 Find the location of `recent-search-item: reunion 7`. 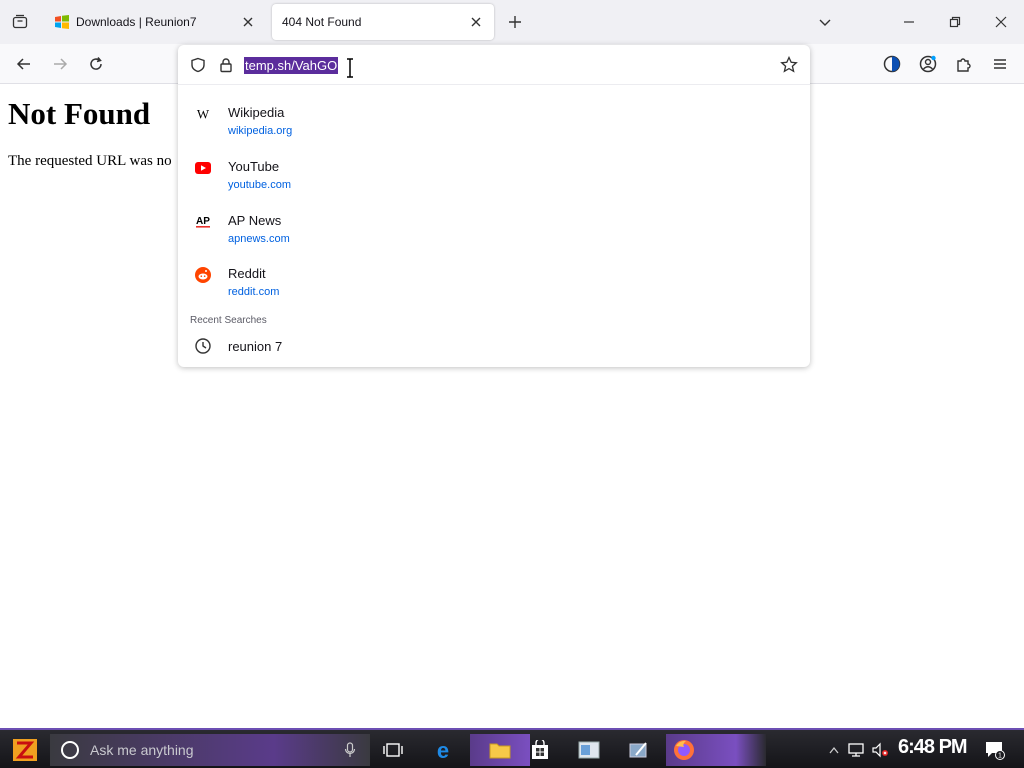

recent-search-item: reunion 7 is located at coordinates (494, 346).